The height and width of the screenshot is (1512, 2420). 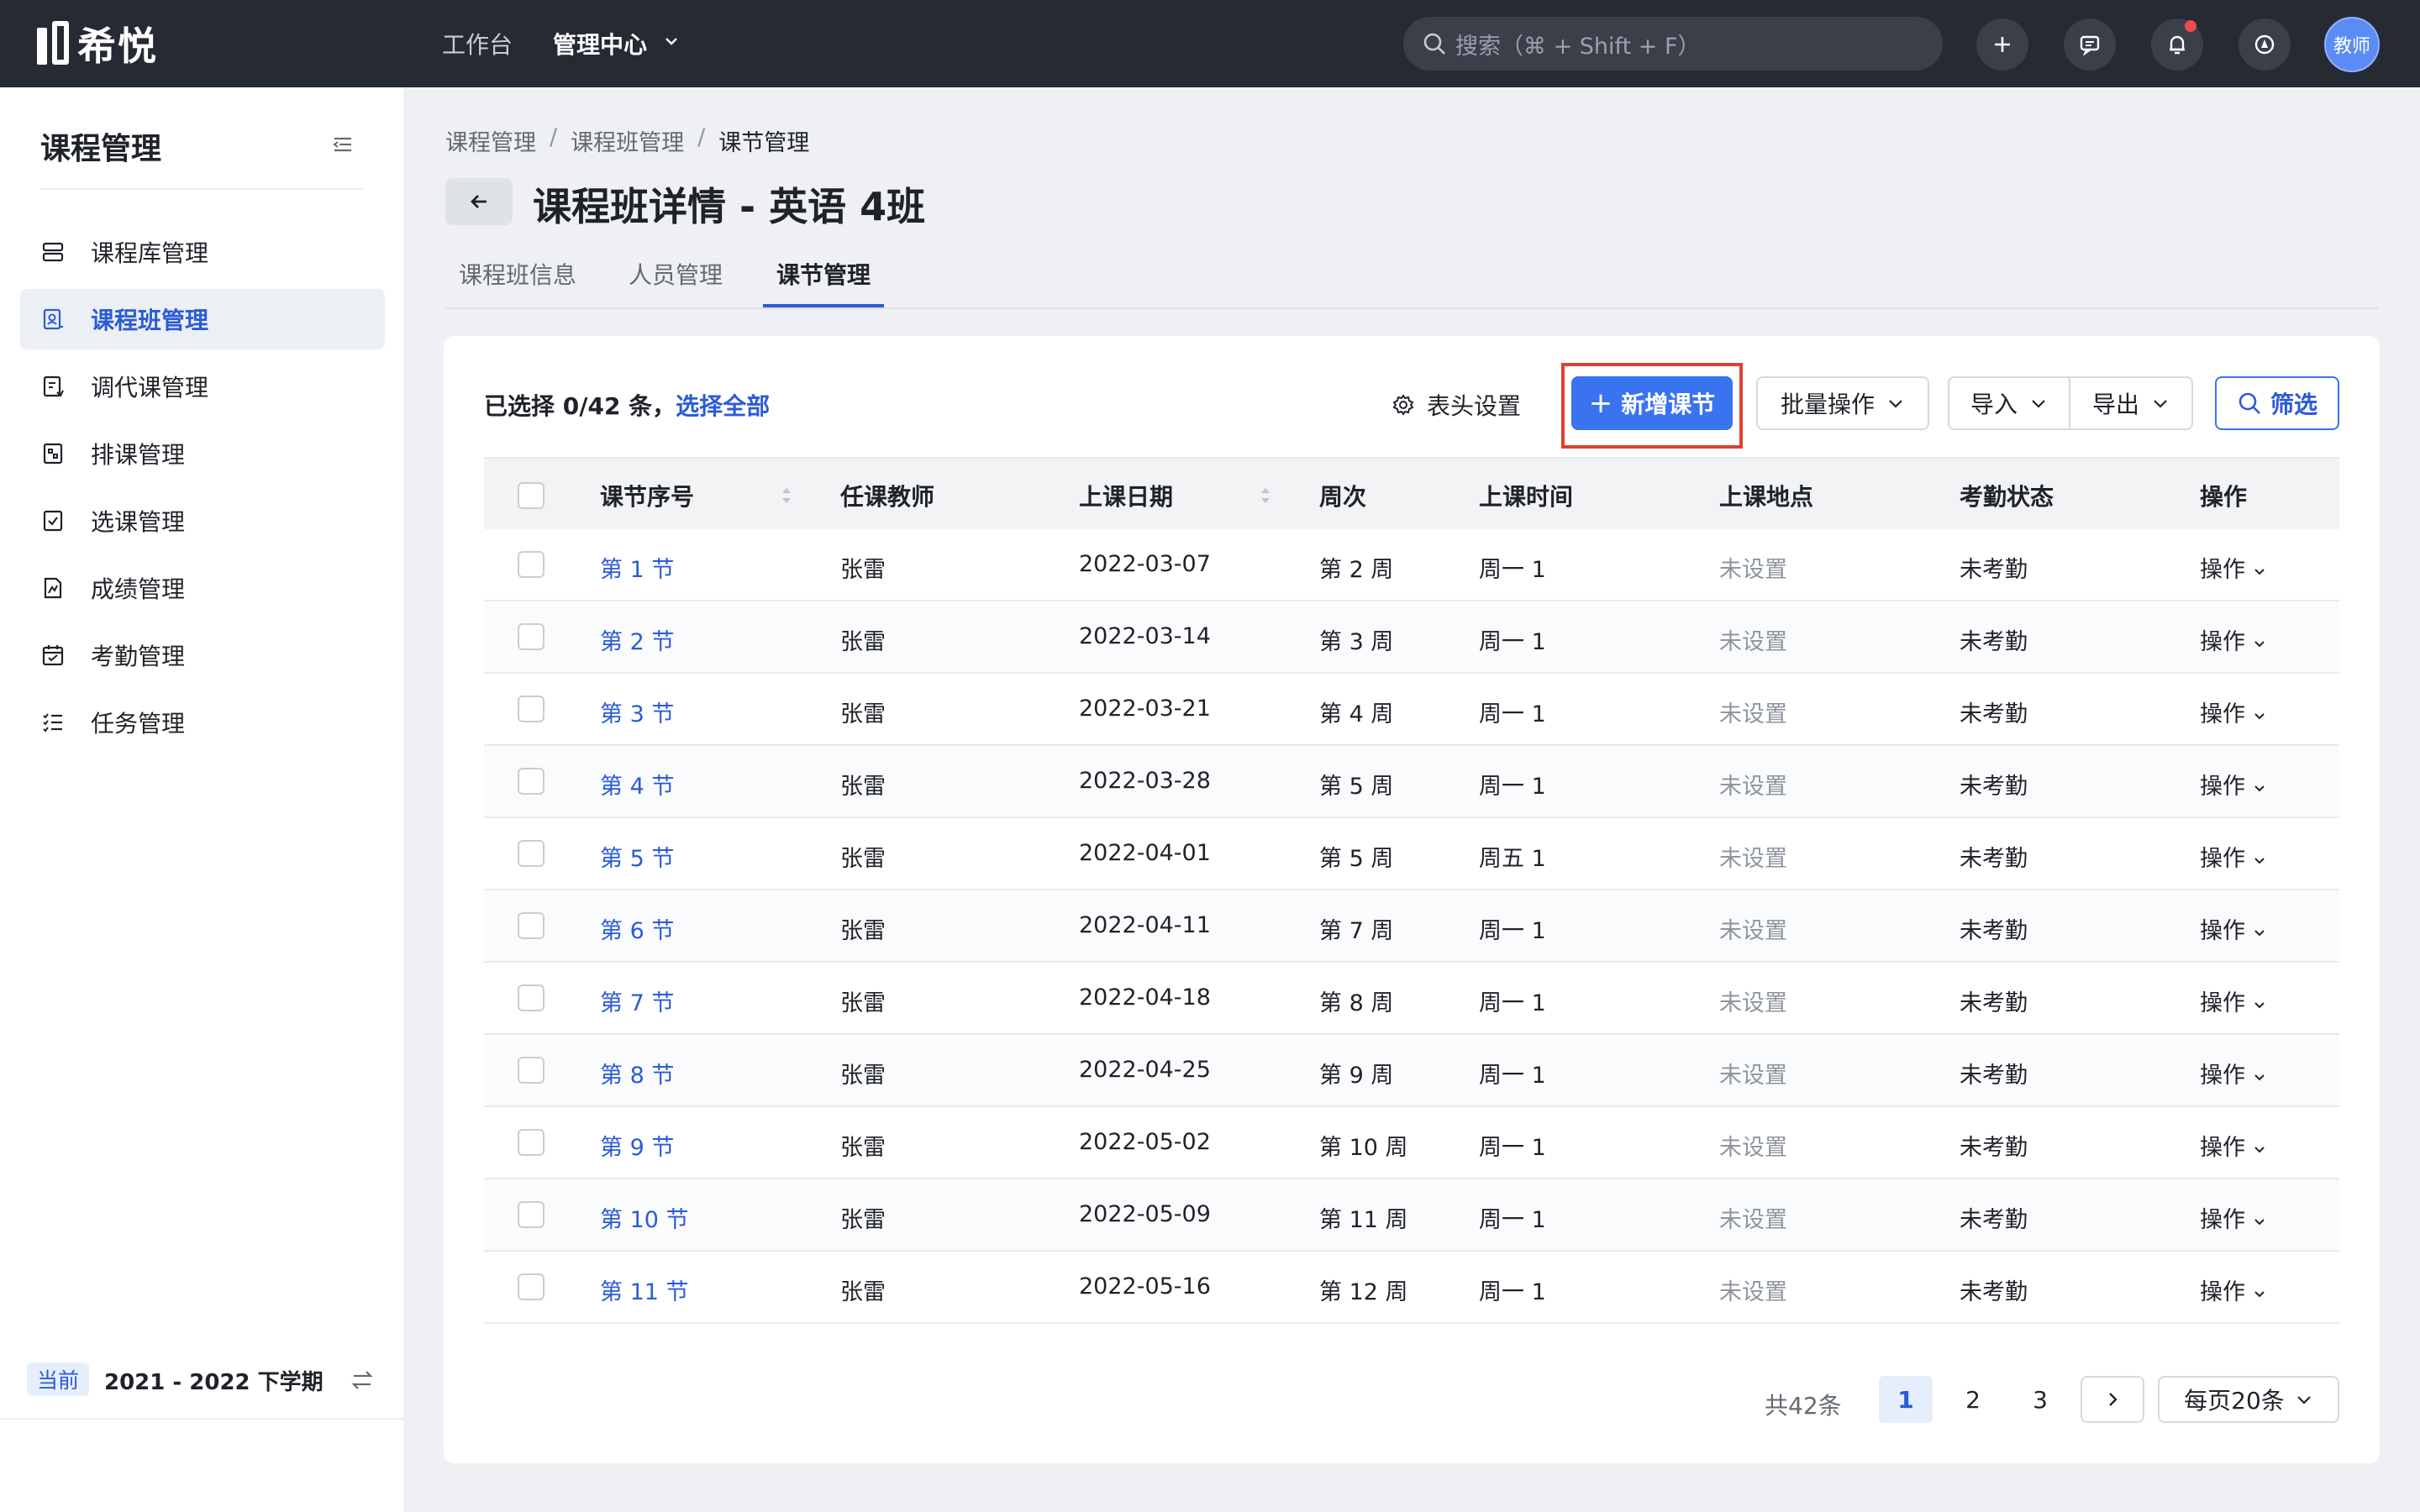 I want to click on collapse-icon, so click(x=343, y=144).